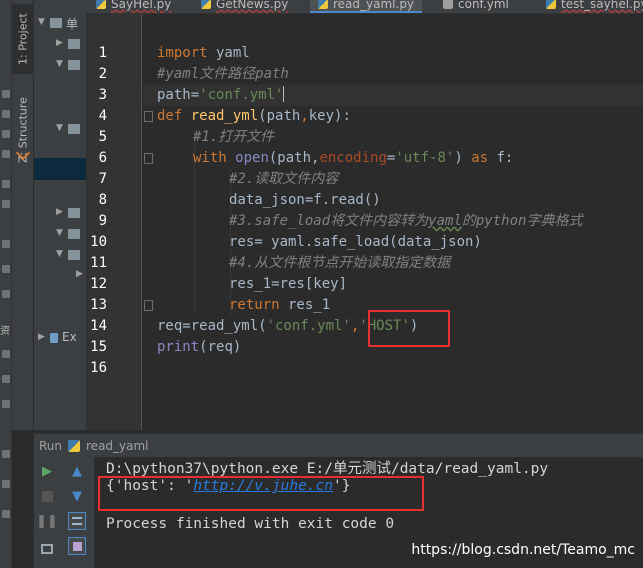 This screenshot has width=643, height=568. Describe the element at coordinates (102, 221) in the screenshot. I see `line-number: 9` at that location.